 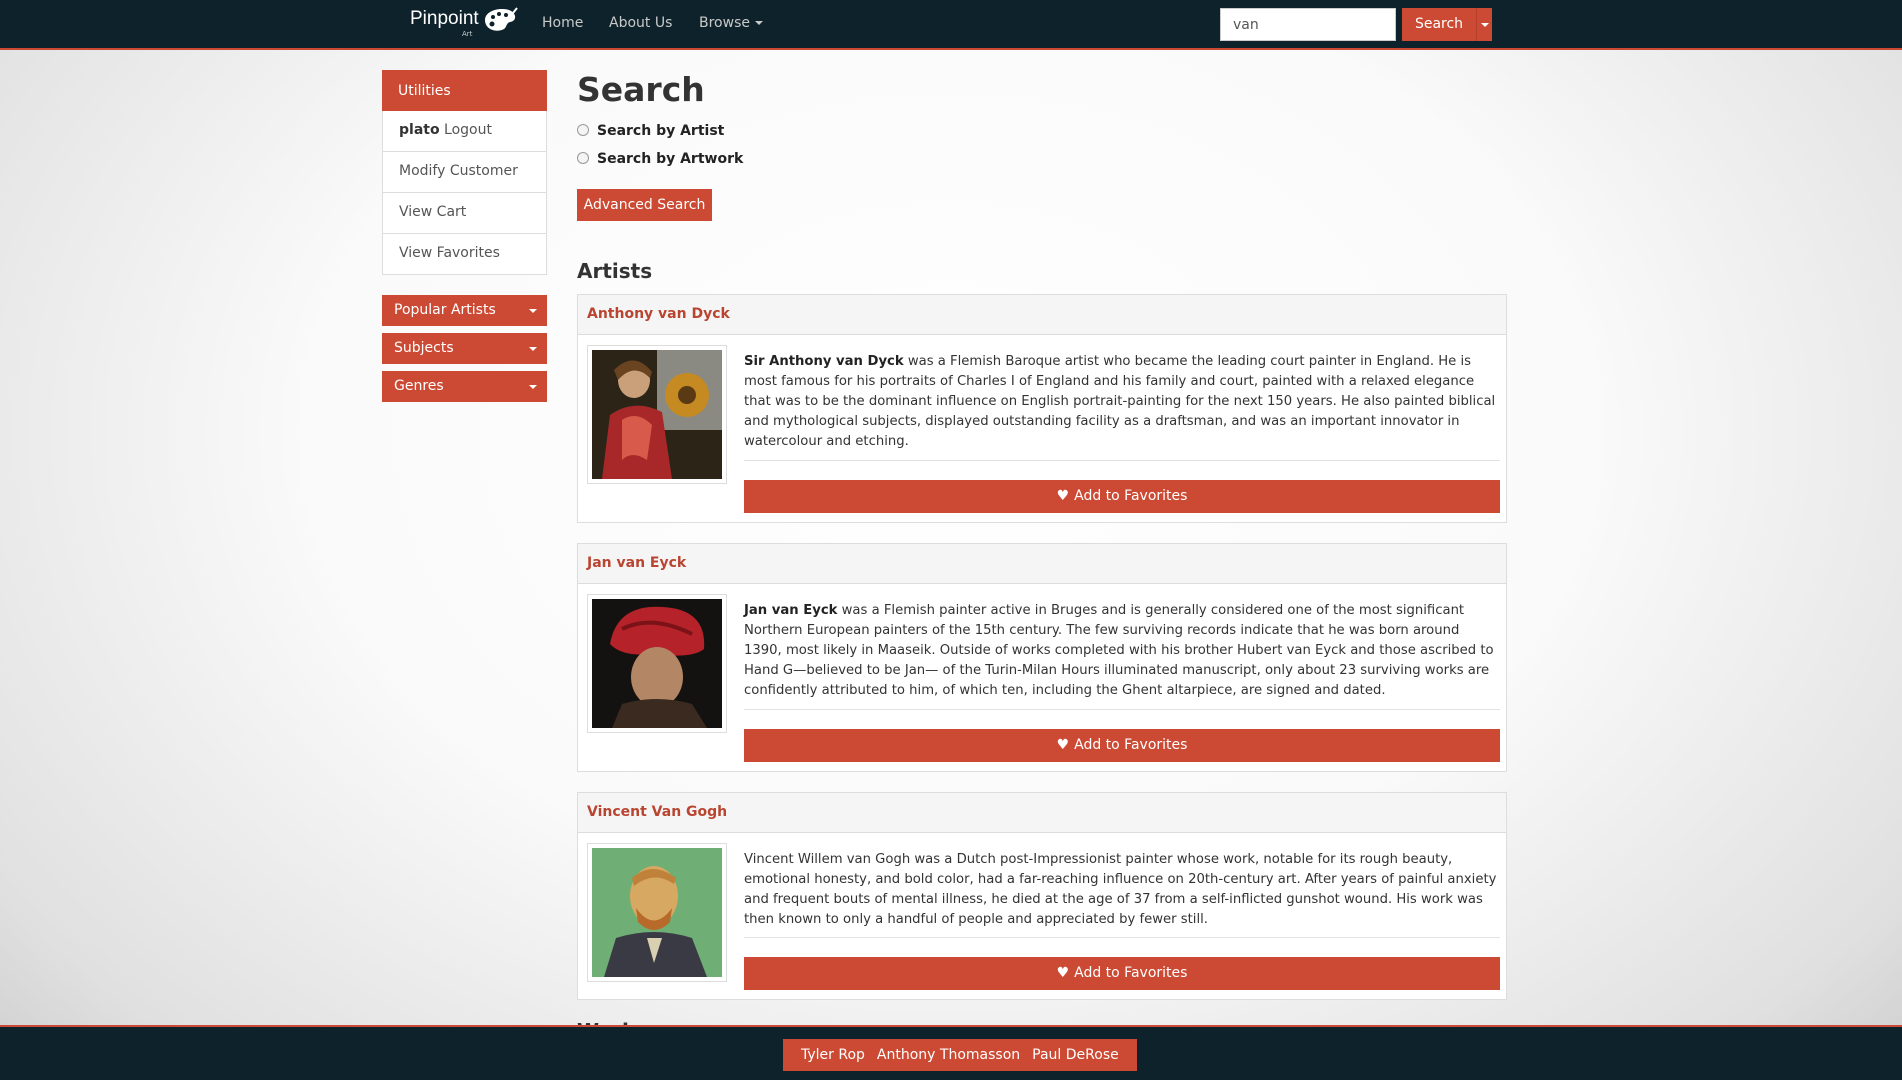 I want to click on radio-search-by-artwork: Search by Artwork, so click(x=660, y=159).